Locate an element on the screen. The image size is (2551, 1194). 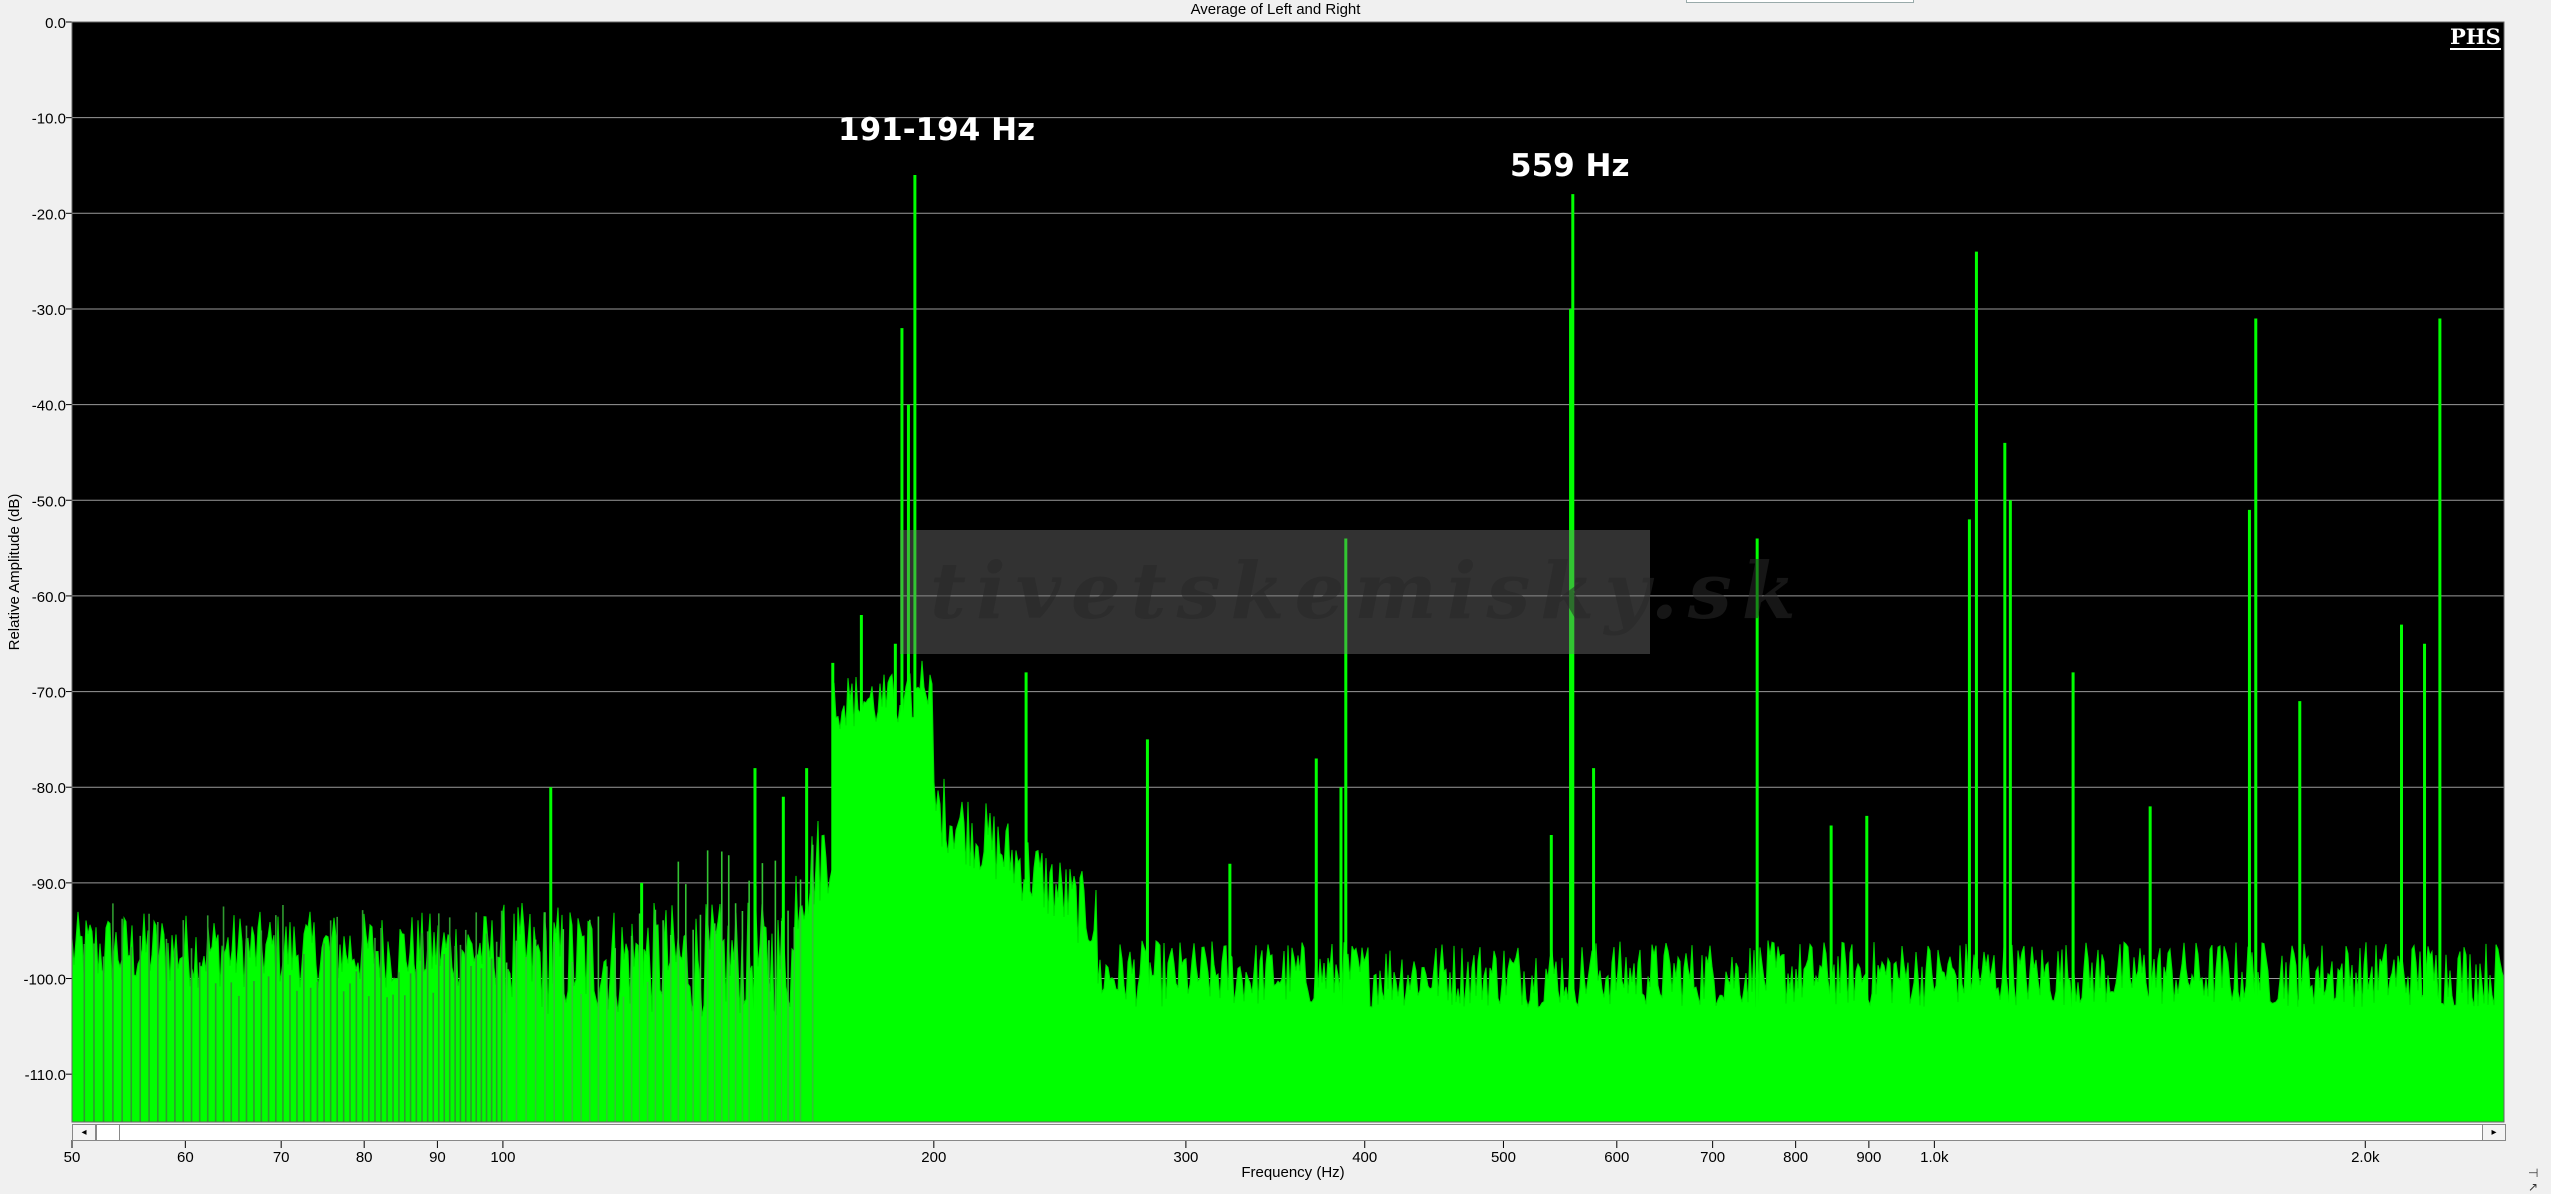
resize-grip-icon: ⊣ ↗ is located at coordinates (2539, 1180).